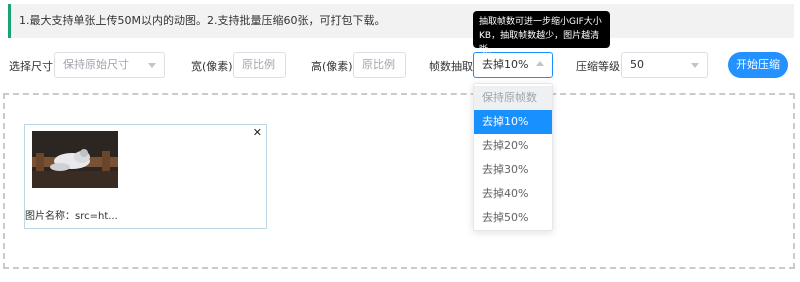  What do you see at coordinates (401, 21) in the screenshot?
I see `notice-bar: 1.最大支持单张上传50M以内的动图。2.支持批量压缩60张，可打包下载。` at bounding box center [401, 21].